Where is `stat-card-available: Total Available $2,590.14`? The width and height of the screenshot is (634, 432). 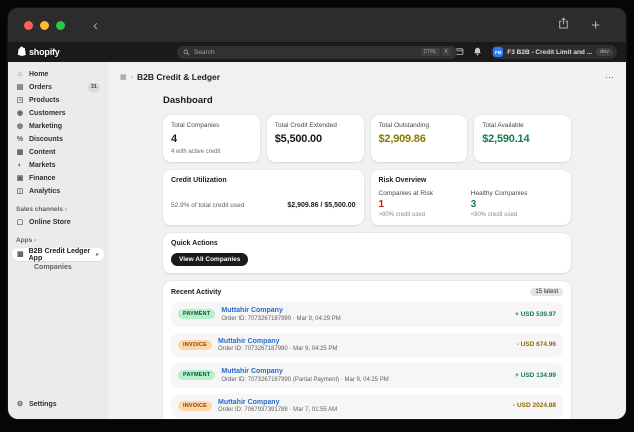 stat-card-available: Total Available $2,590.14 is located at coordinates (522, 138).